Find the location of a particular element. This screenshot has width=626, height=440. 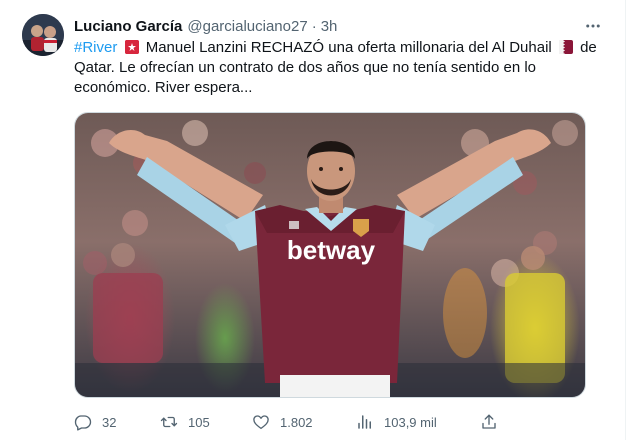

share-icon is located at coordinates (489, 421).